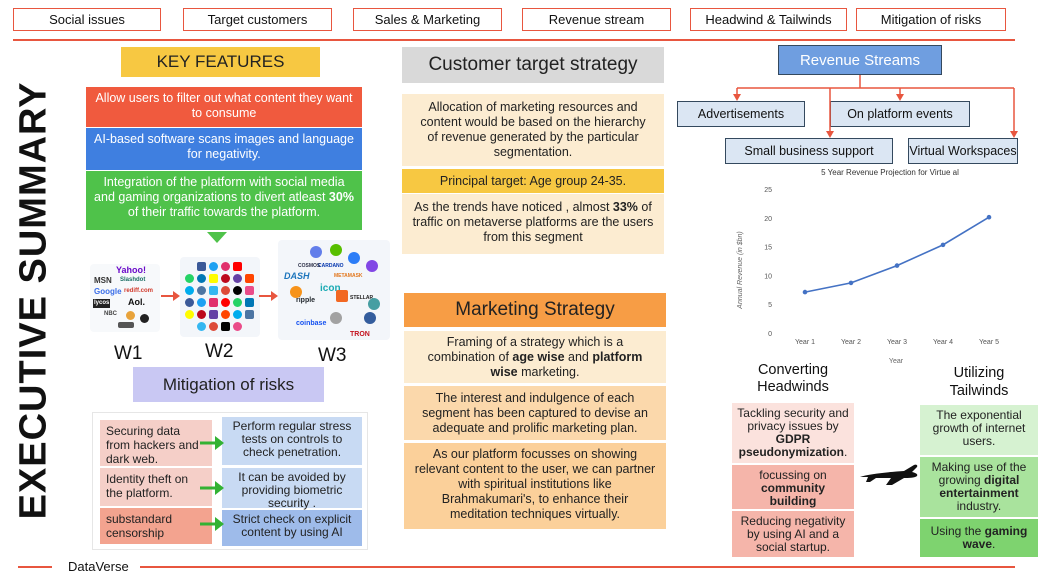  What do you see at coordinates (126, 325) in the screenshot?
I see `w1-logo-dot-c` at bounding box center [126, 325].